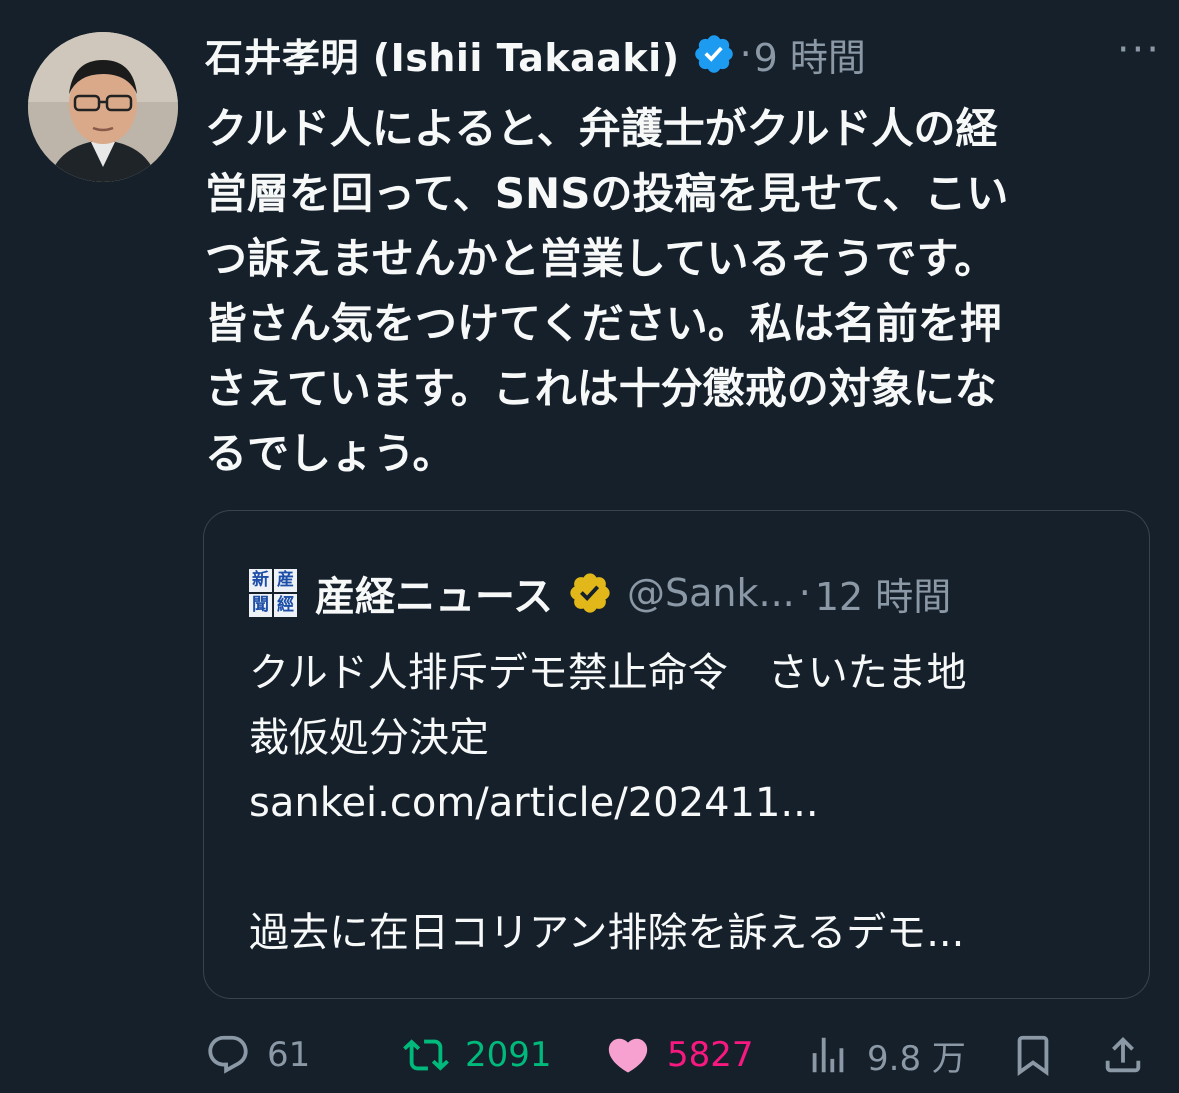  Describe the element at coordinates (590, 593) in the screenshot. I see `gold-verified-badge-icon` at that location.